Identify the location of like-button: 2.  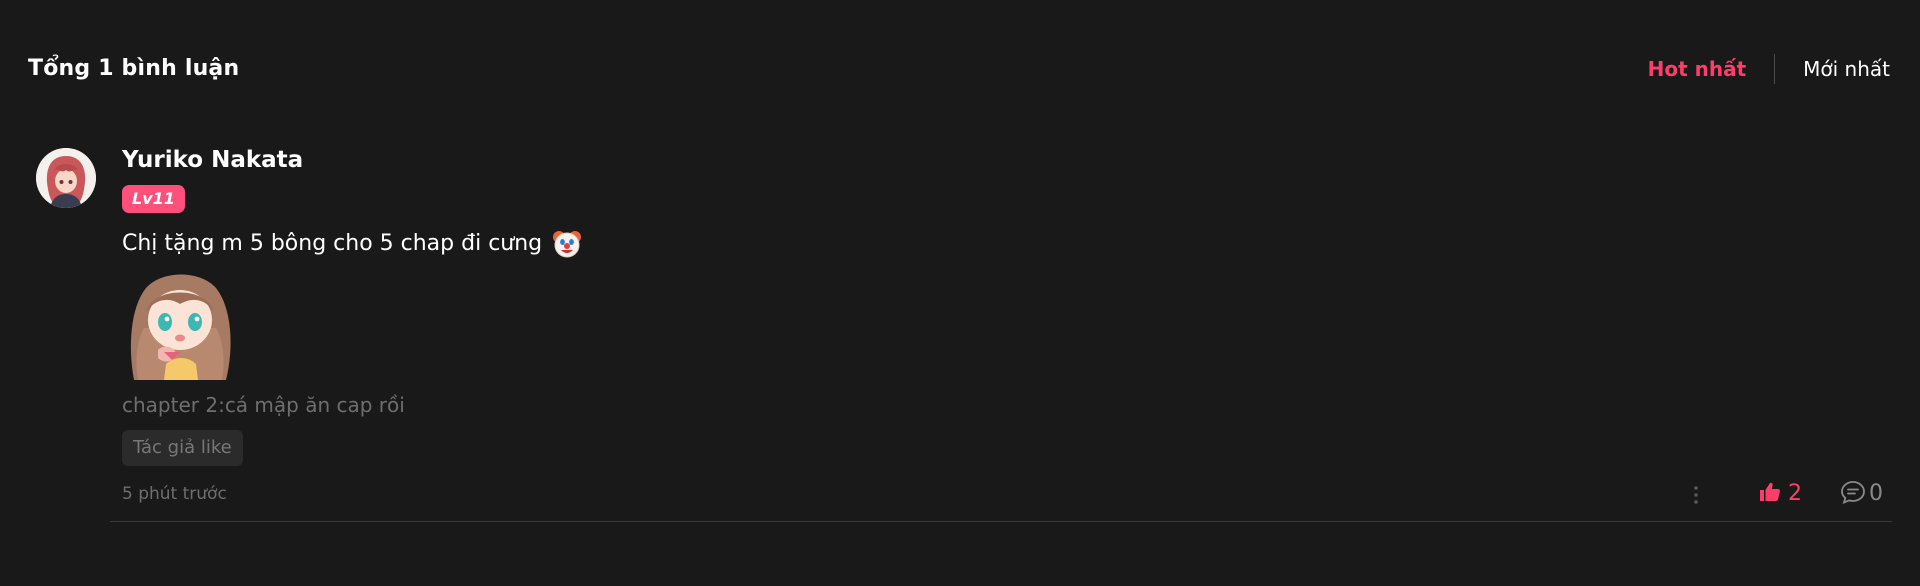
(1780, 494).